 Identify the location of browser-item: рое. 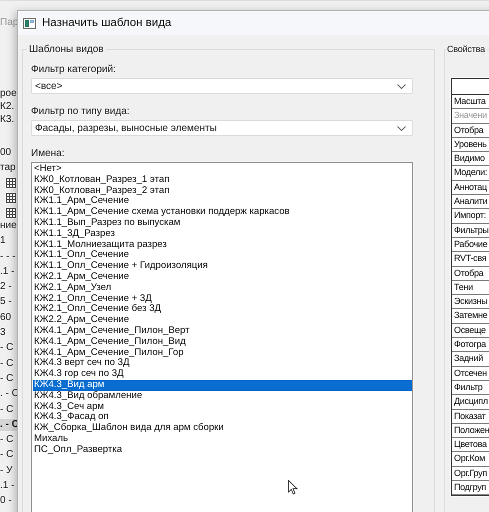
(9, 94).